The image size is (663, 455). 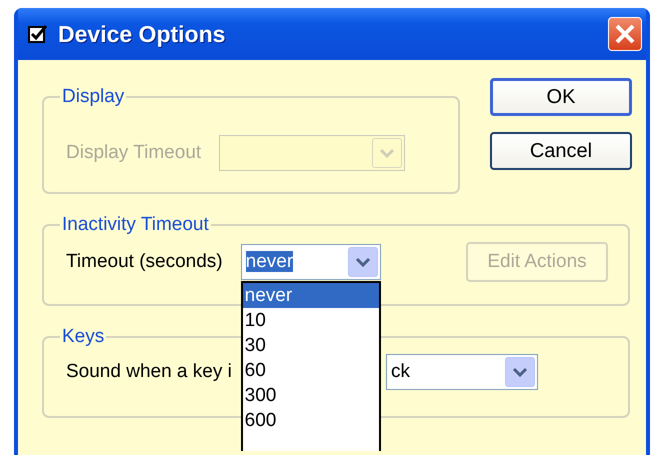 I want to click on close-icon, so click(x=625, y=34).